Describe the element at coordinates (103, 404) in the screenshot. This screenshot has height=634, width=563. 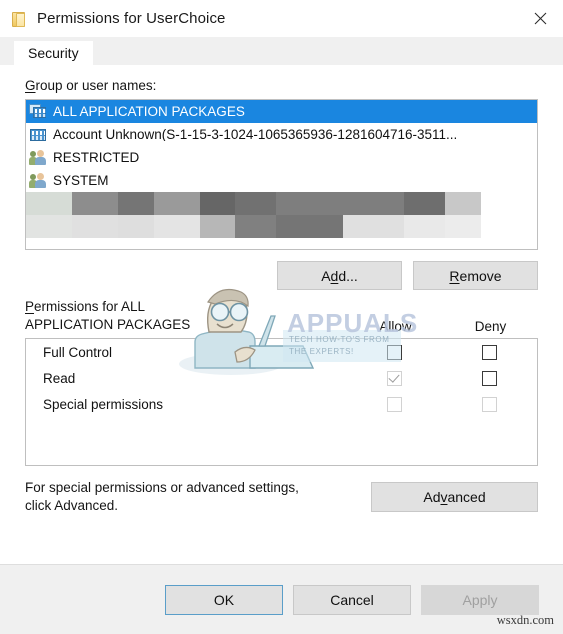
I see `permission-name: Special permissions` at that location.